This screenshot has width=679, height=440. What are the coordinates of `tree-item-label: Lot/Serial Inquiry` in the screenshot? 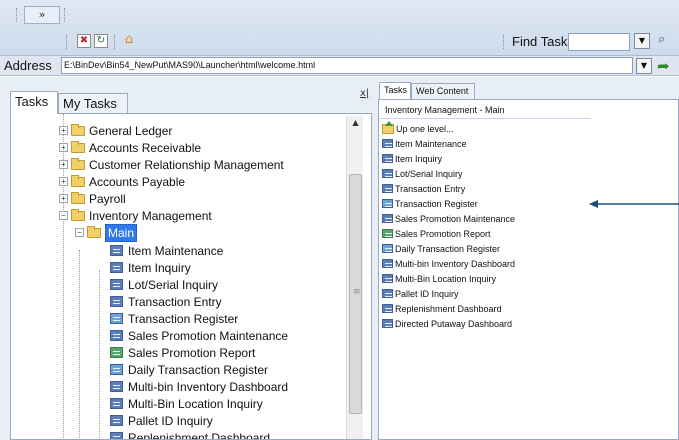 It's located at (173, 284).